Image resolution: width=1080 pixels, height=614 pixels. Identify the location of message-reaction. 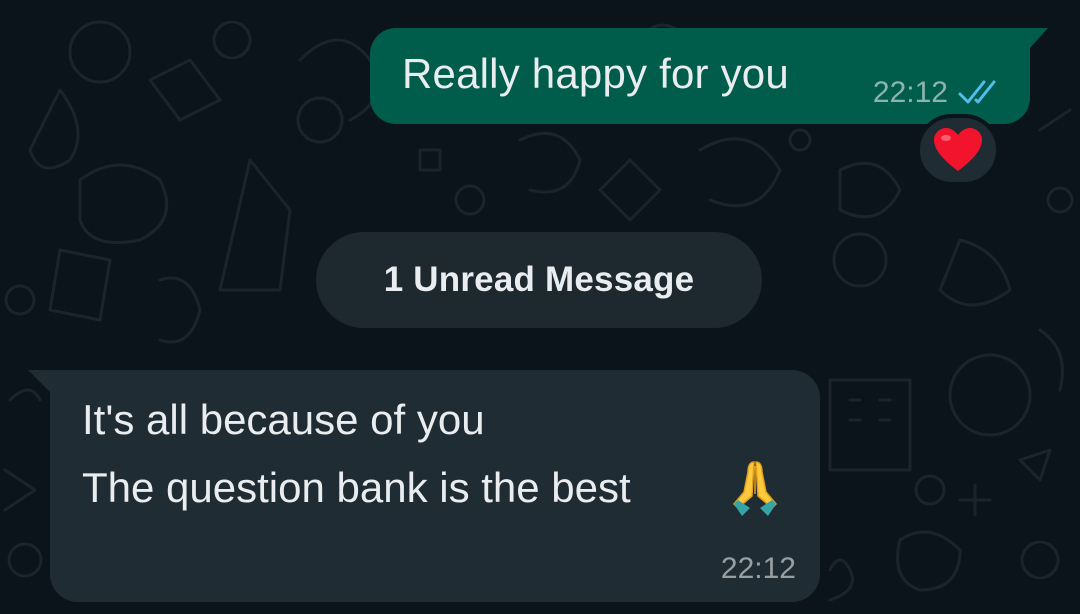
(958, 150).